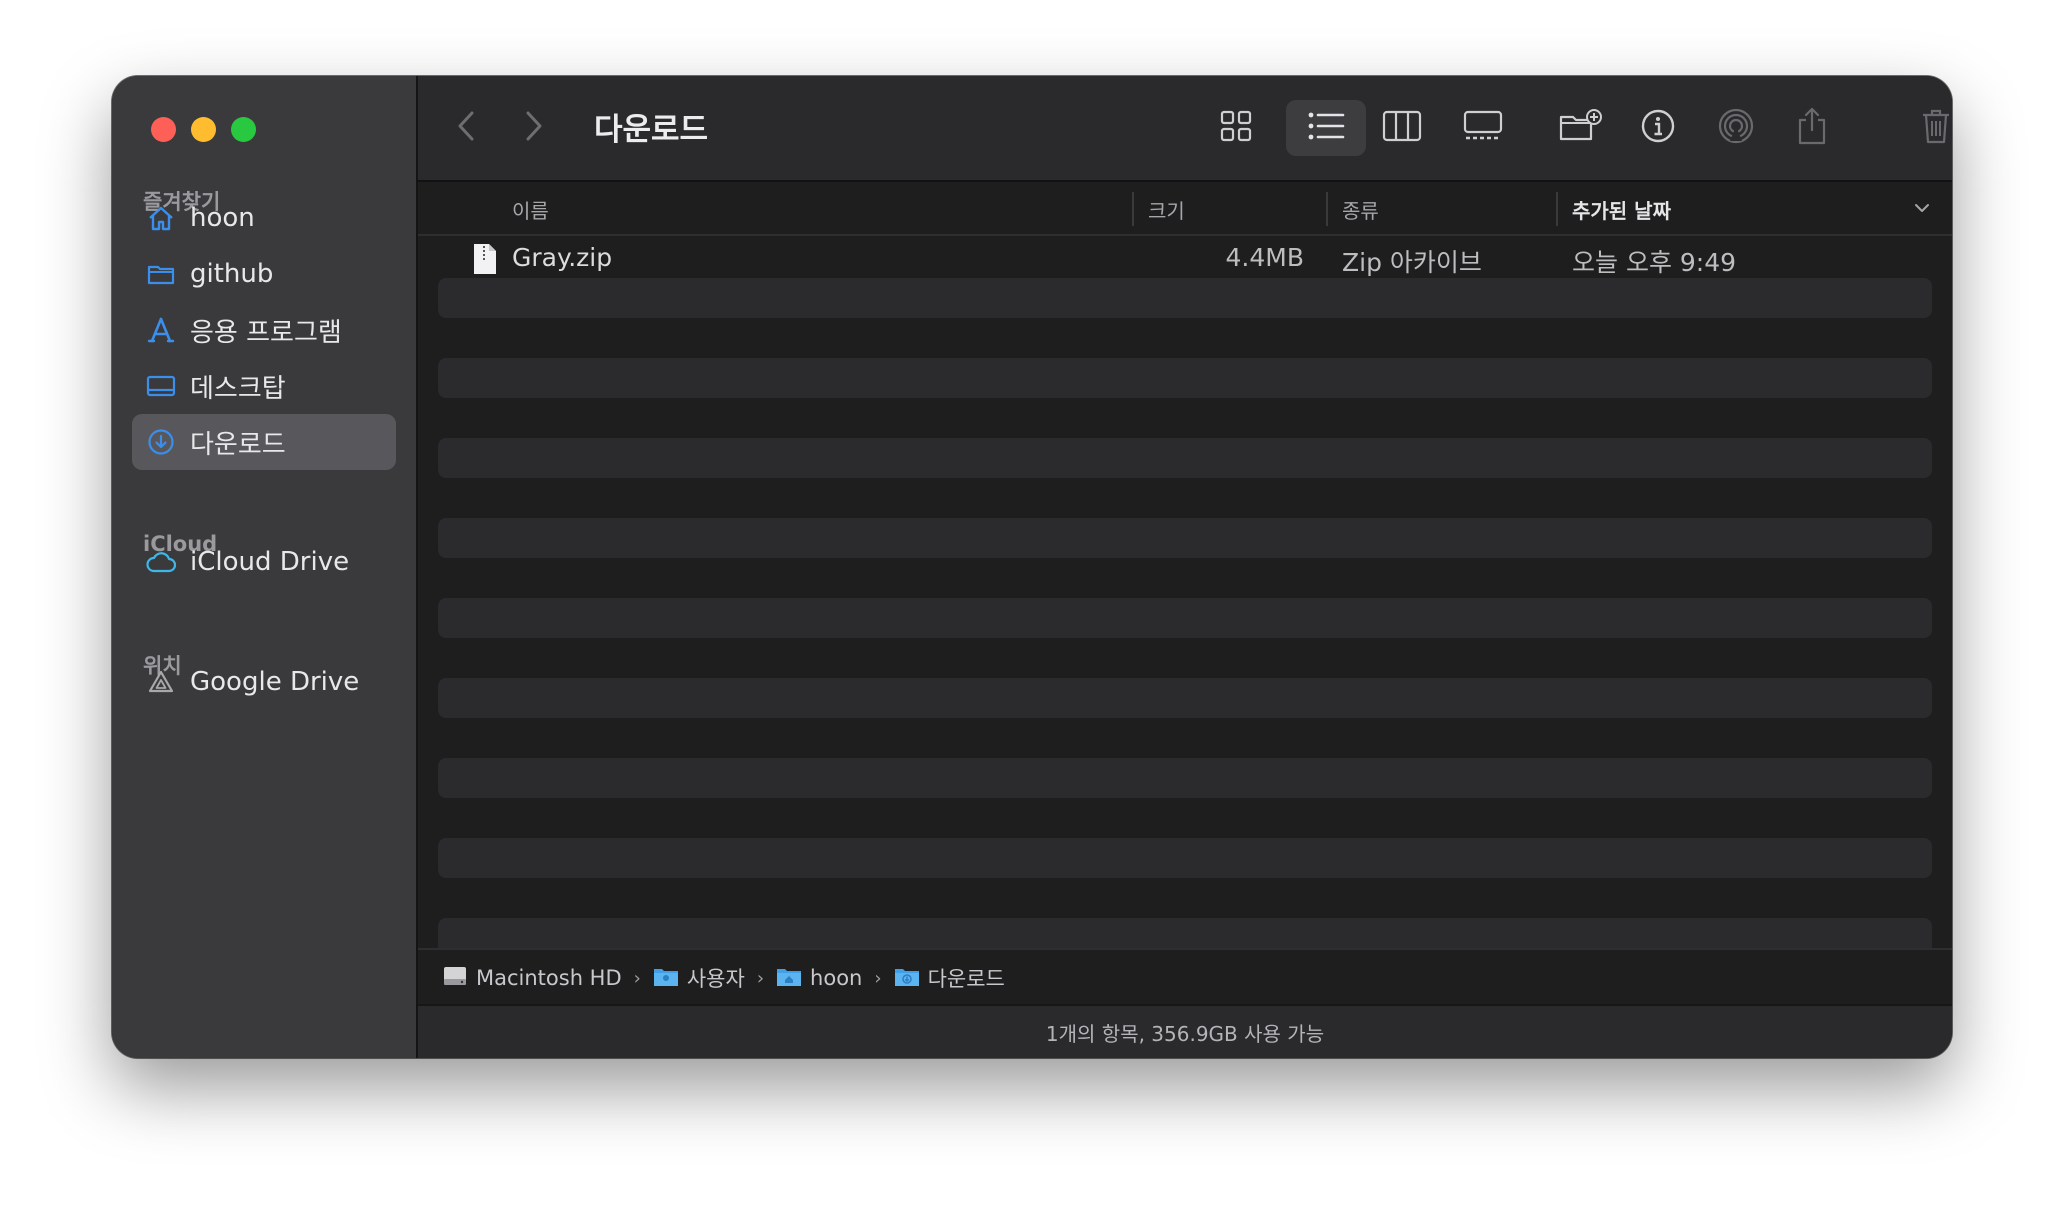 This screenshot has width=2064, height=1208. I want to click on path-item-label: 사용자, so click(715, 979).